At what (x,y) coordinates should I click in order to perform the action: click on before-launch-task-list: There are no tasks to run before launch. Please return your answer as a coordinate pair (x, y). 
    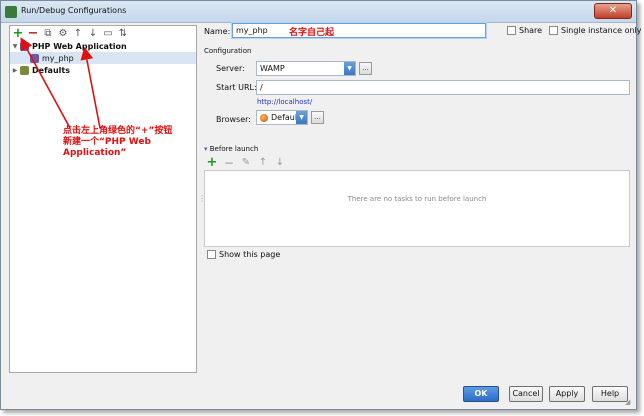
    Looking at the image, I should click on (417, 208).